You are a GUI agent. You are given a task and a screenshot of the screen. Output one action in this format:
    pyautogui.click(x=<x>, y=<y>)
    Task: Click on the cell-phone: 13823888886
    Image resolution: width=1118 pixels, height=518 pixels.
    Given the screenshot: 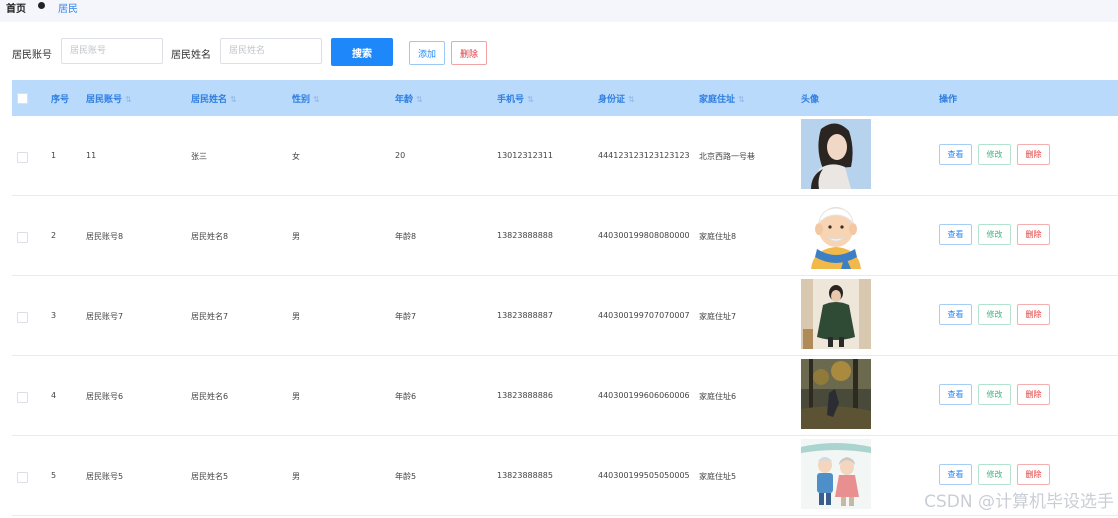 What is the action you would take?
    pyautogui.click(x=525, y=395)
    